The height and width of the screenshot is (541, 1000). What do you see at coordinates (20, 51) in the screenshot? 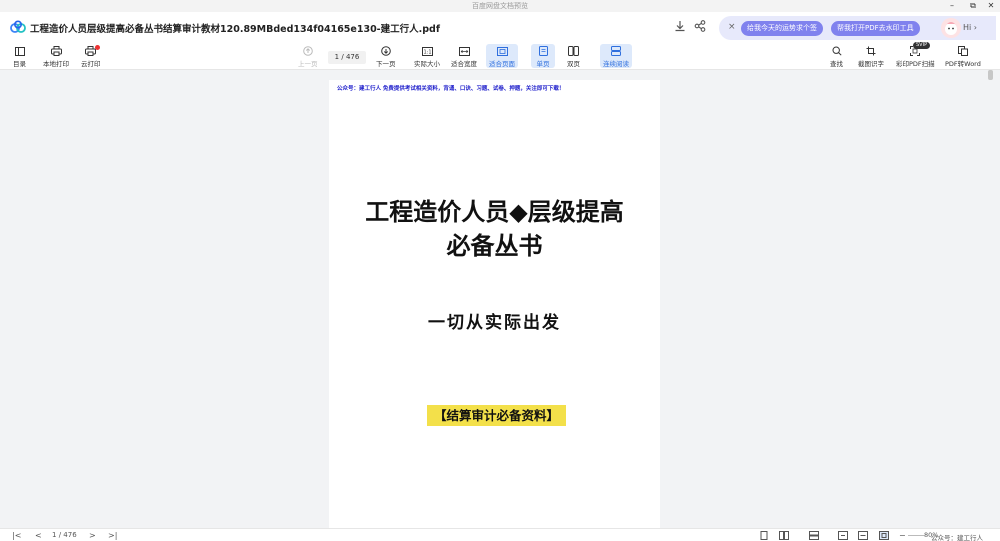
I see `outline-icon` at bounding box center [20, 51].